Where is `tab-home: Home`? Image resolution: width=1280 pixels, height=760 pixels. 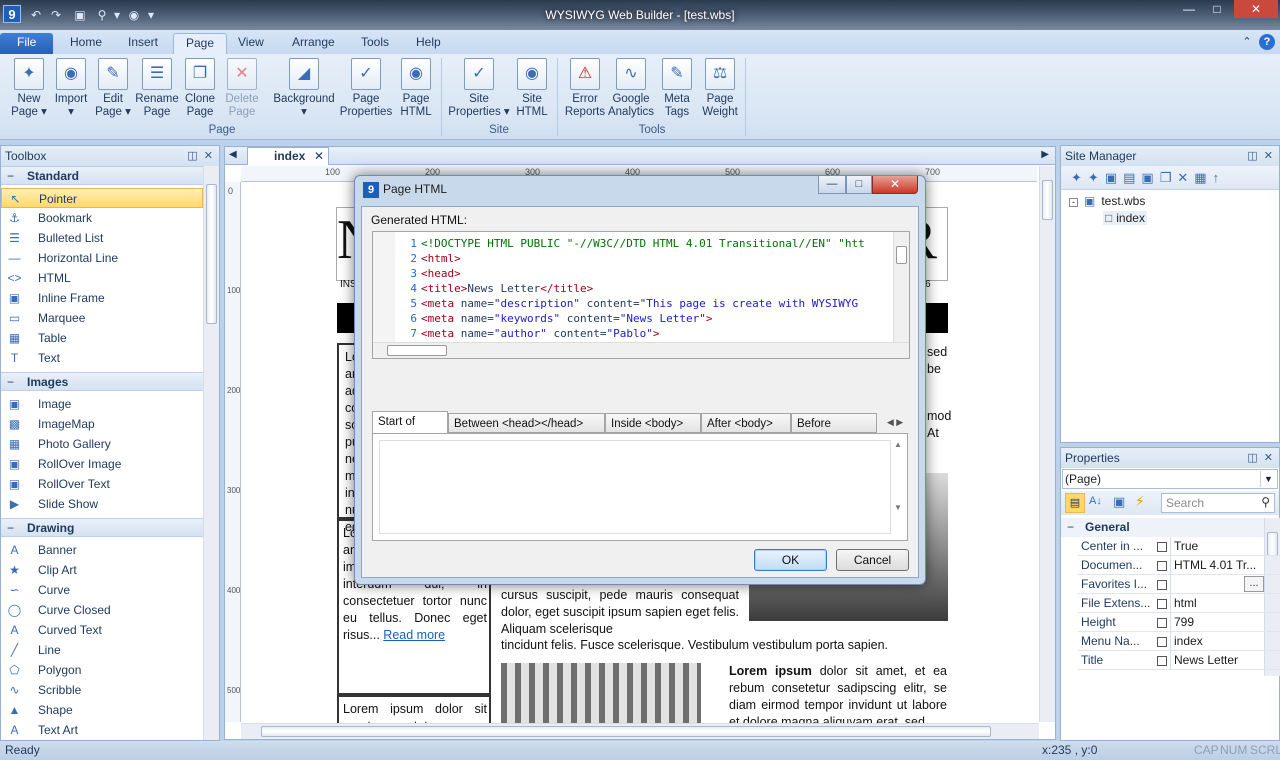
tab-home: Home is located at coordinates (86, 43).